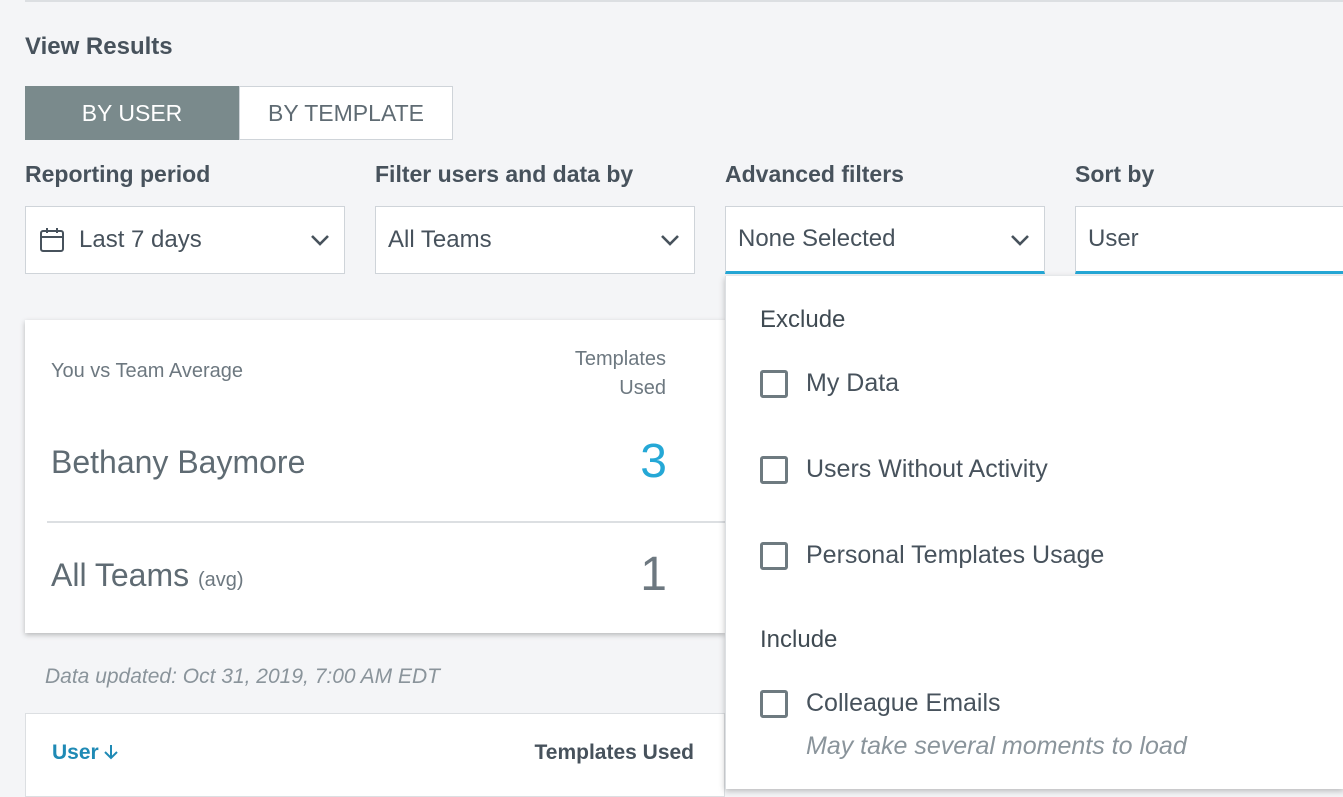 The height and width of the screenshot is (797, 1343). What do you see at coordinates (774, 469) in the screenshot?
I see `users-without-activity-checkbox` at bounding box center [774, 469].